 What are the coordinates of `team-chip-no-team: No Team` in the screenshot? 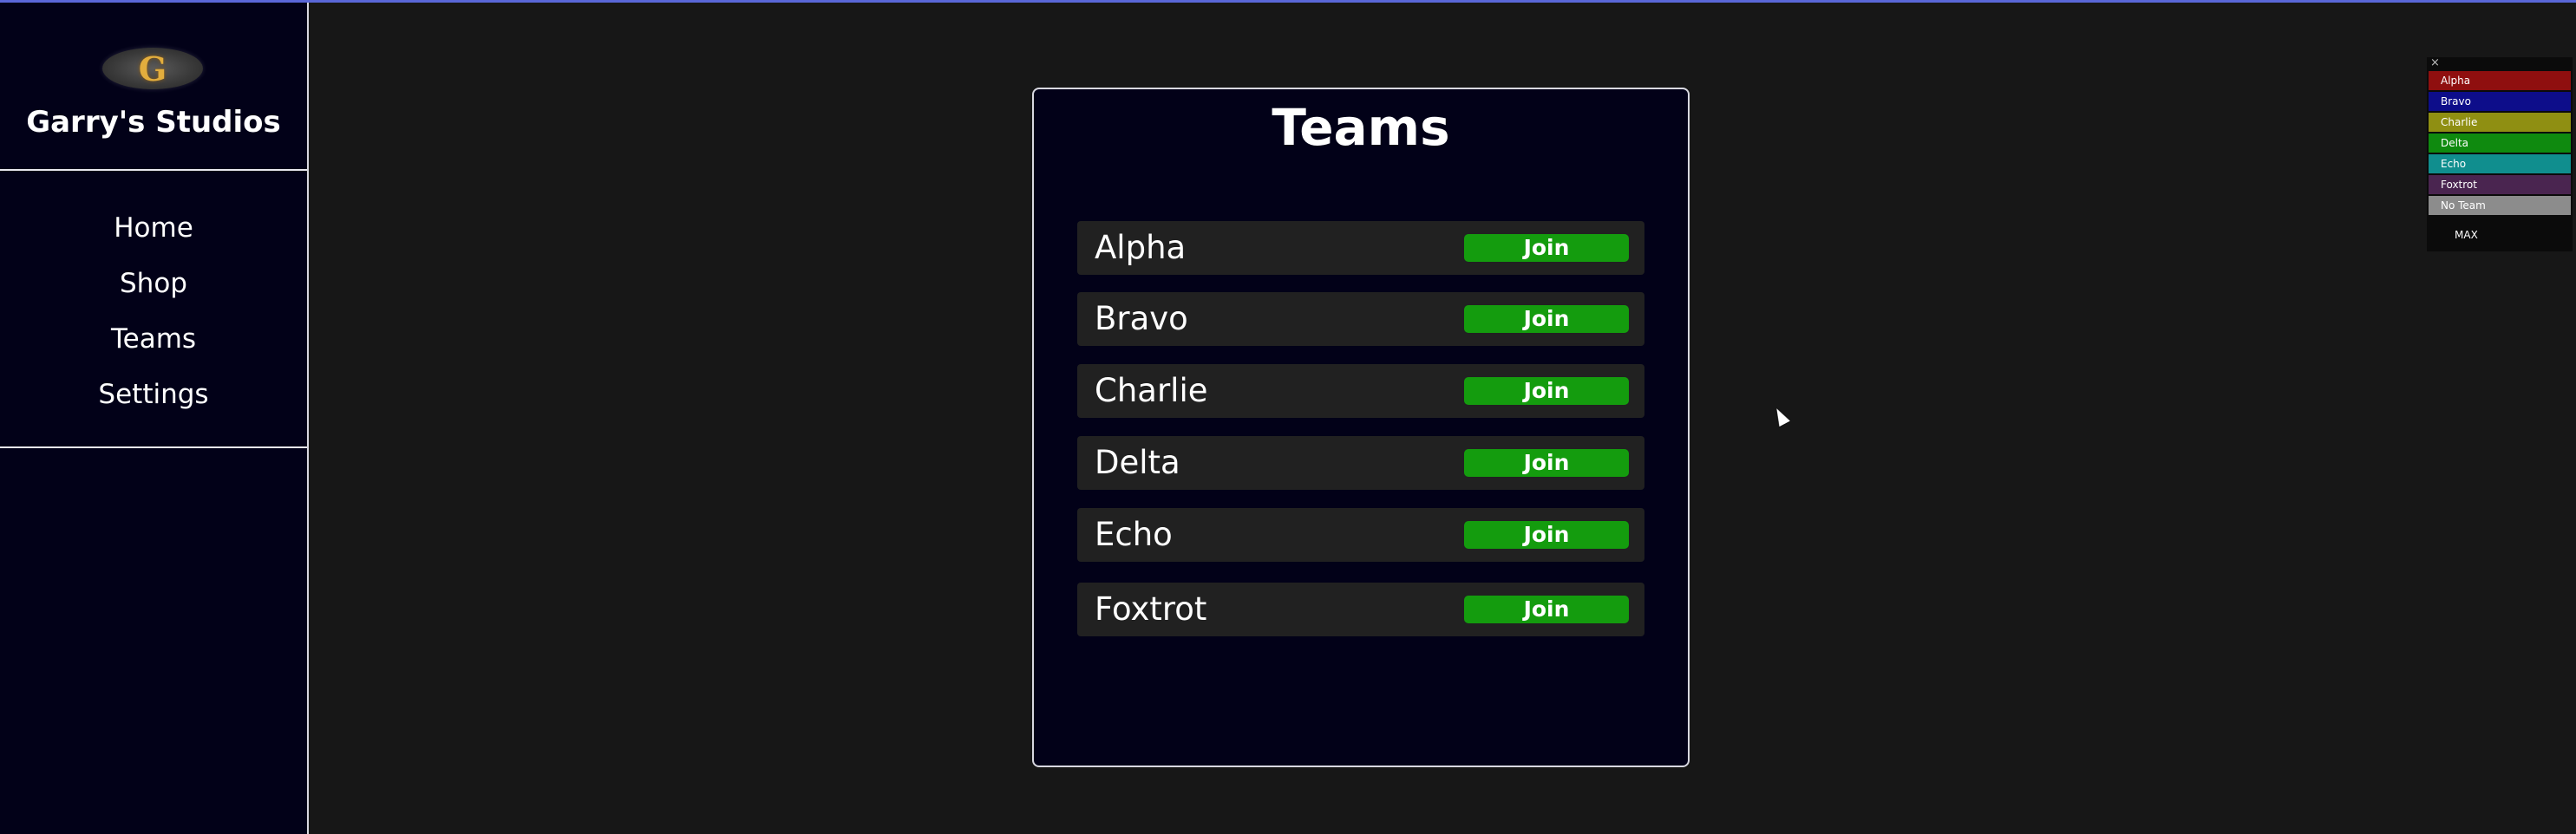 It's located at (2500, 205).